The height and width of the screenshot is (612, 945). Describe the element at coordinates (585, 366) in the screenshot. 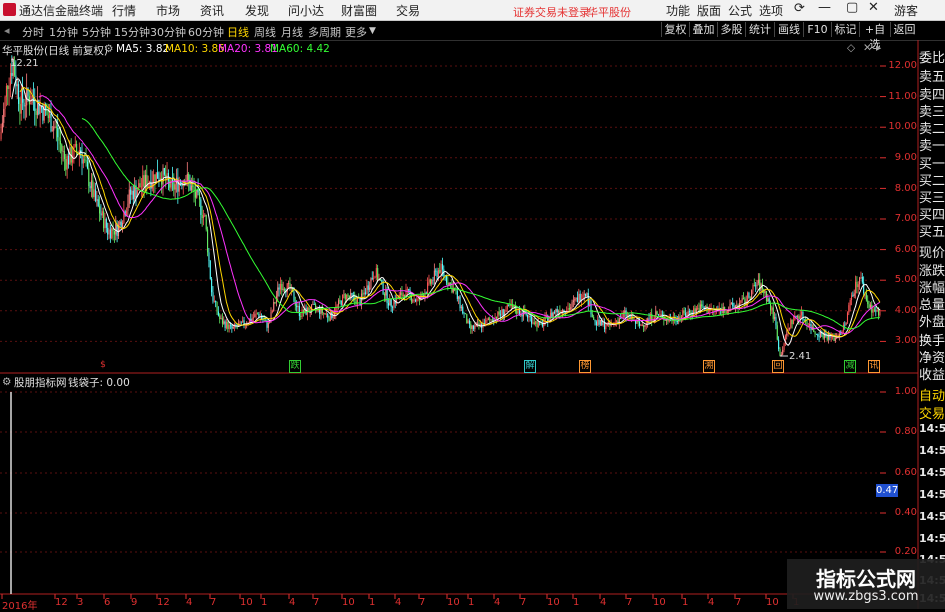

I see `signal-marker: 榜` at that location.